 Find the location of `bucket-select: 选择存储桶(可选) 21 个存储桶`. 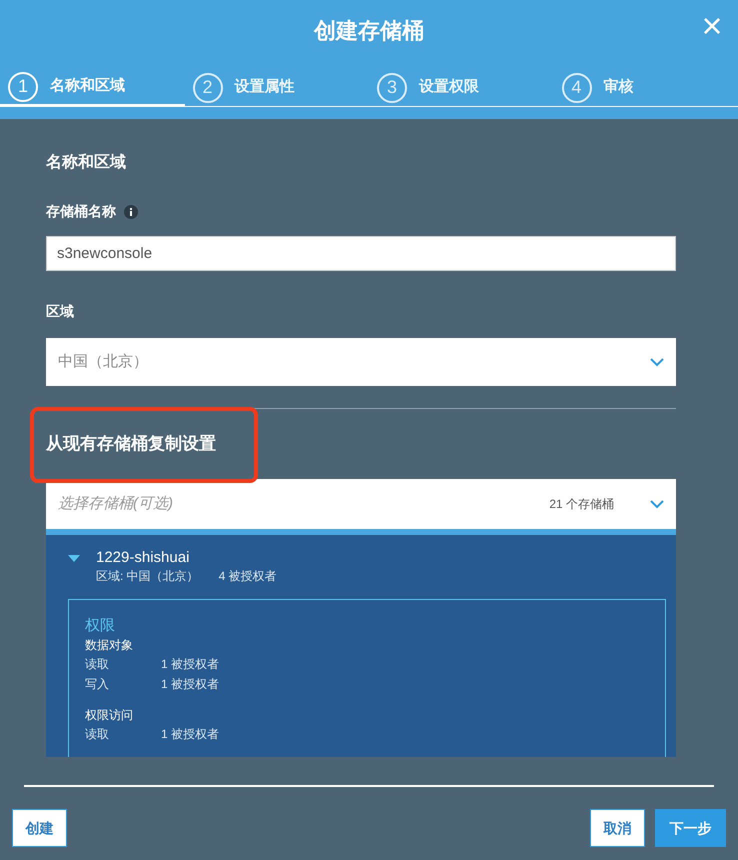

bucket-select: 选择存储桶(可选) 21 个存储桶 is located at coordinates (361, 507).